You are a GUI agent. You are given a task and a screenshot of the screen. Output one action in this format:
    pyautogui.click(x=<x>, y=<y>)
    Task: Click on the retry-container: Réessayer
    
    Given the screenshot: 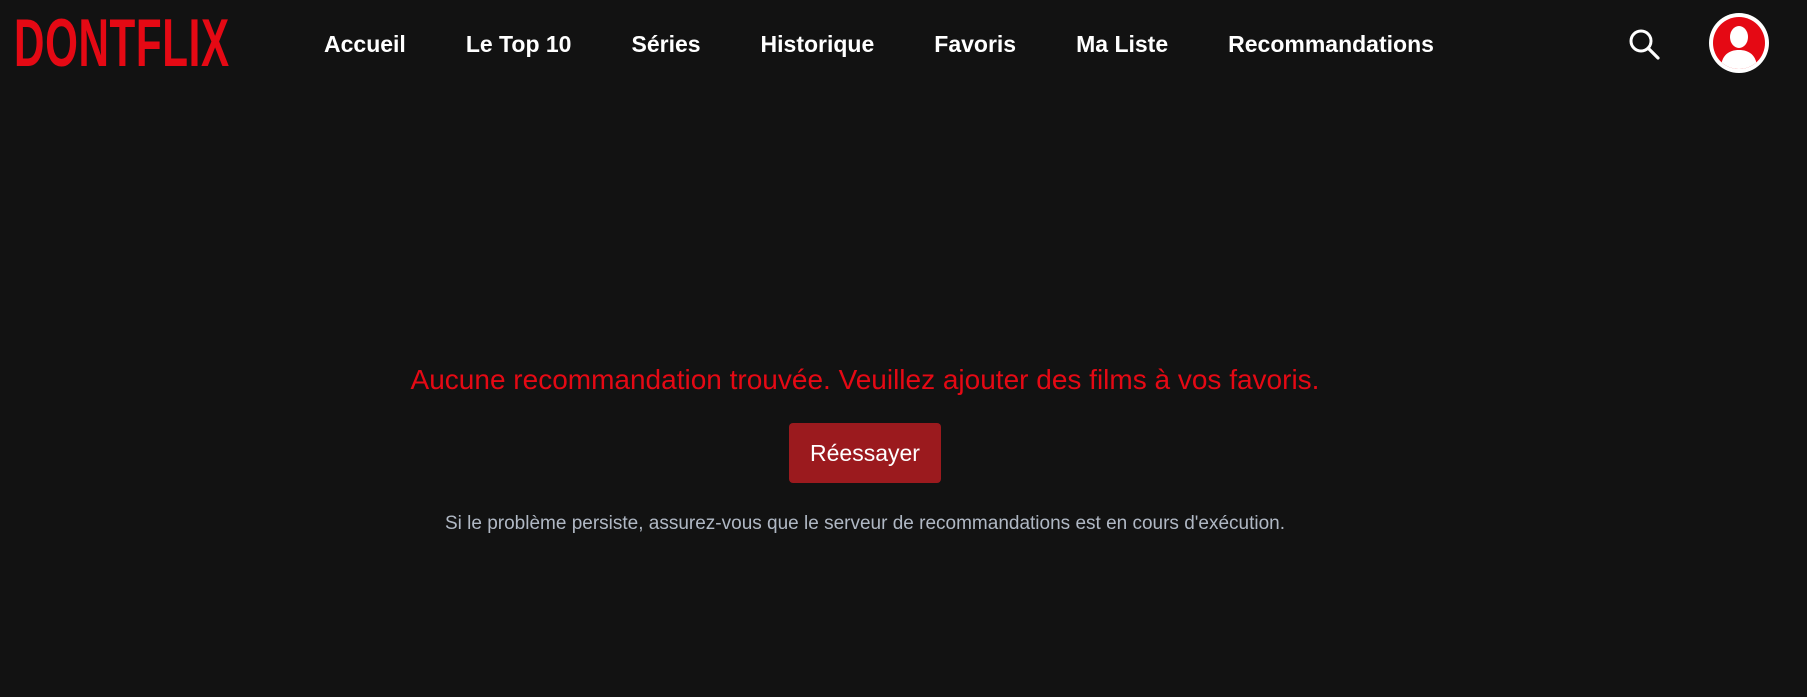 What is the action you would take?
    pyautogui.click(x=865, y=453)
    